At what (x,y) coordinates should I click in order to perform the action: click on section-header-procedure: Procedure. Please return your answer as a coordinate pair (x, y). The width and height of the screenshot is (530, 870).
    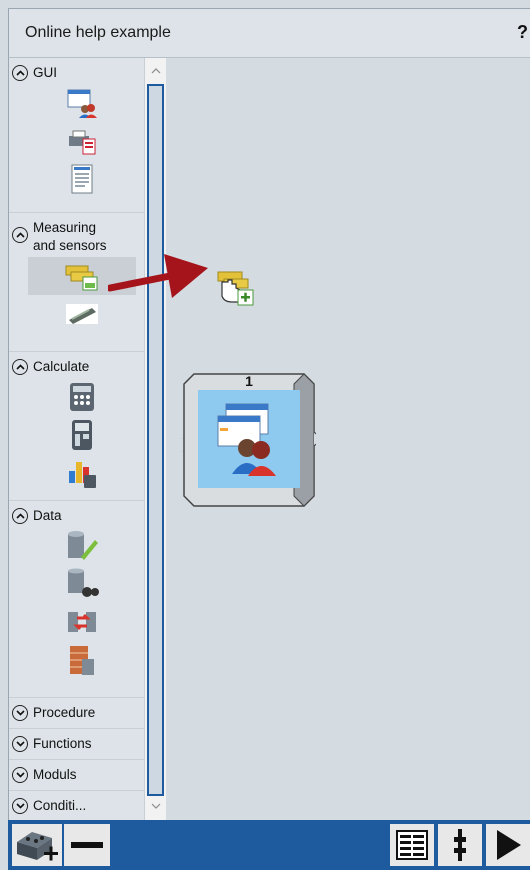
    Looking at the image, I should click on (77, 713).